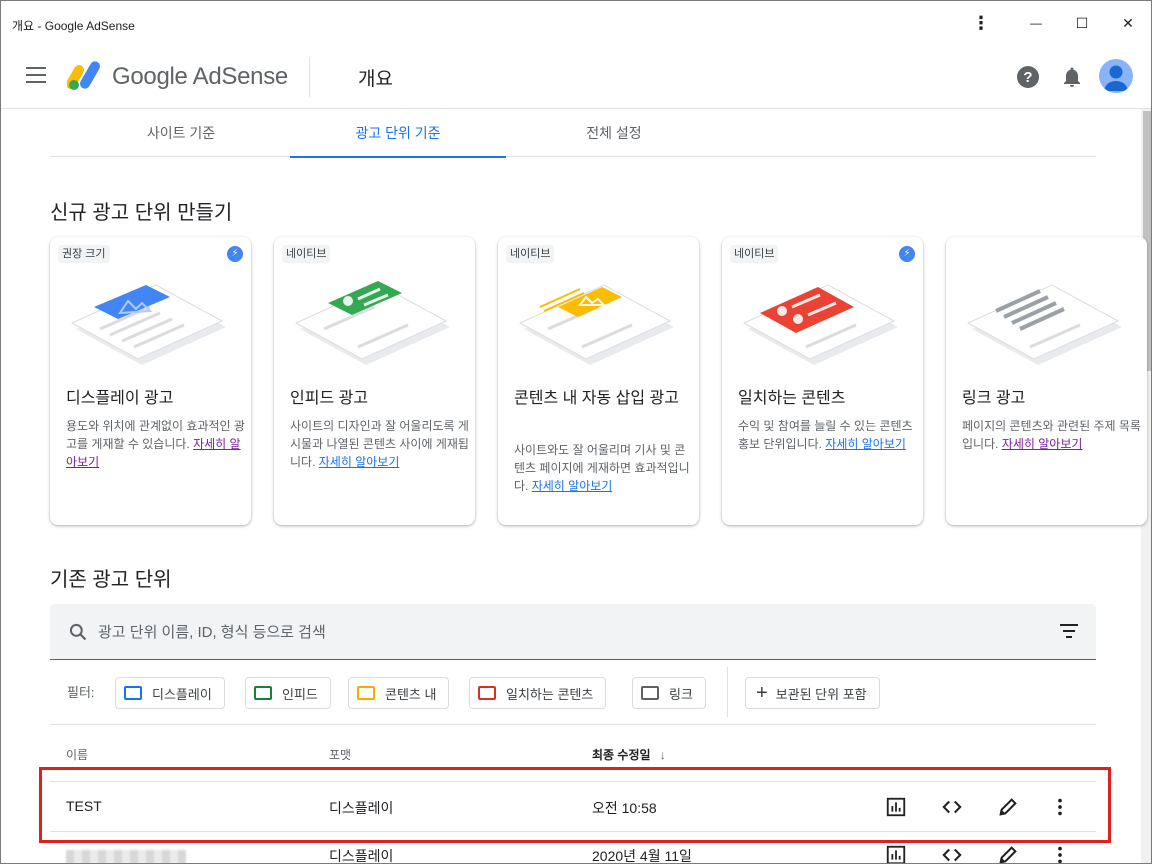  I want to click on minimize-icon: —, so click(1036, 23).